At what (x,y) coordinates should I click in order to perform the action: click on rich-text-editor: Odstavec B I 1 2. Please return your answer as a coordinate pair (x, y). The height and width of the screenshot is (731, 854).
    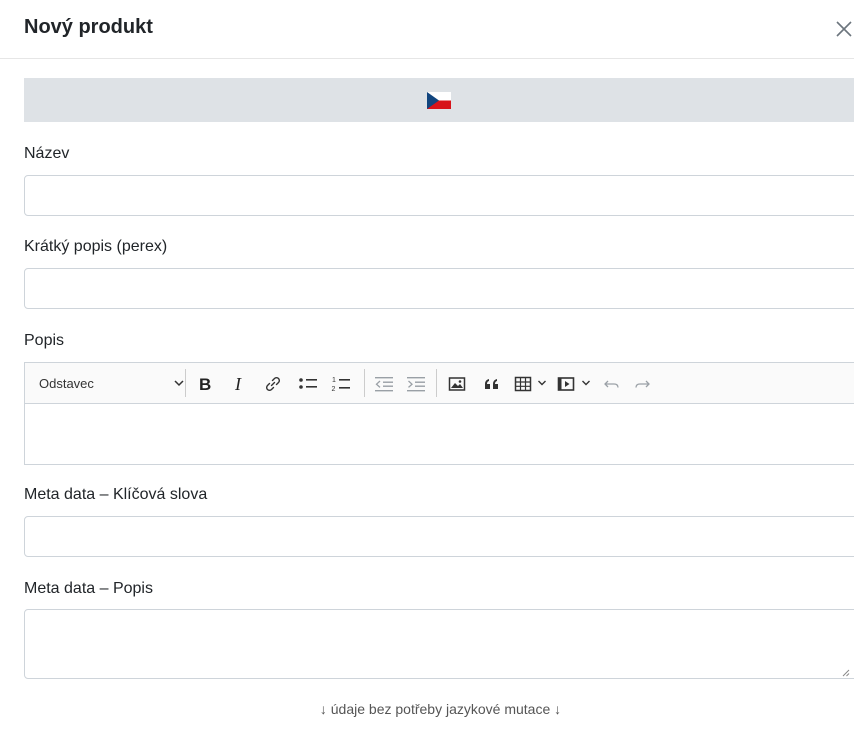
    Looking at the image, I should click on (439, 413).